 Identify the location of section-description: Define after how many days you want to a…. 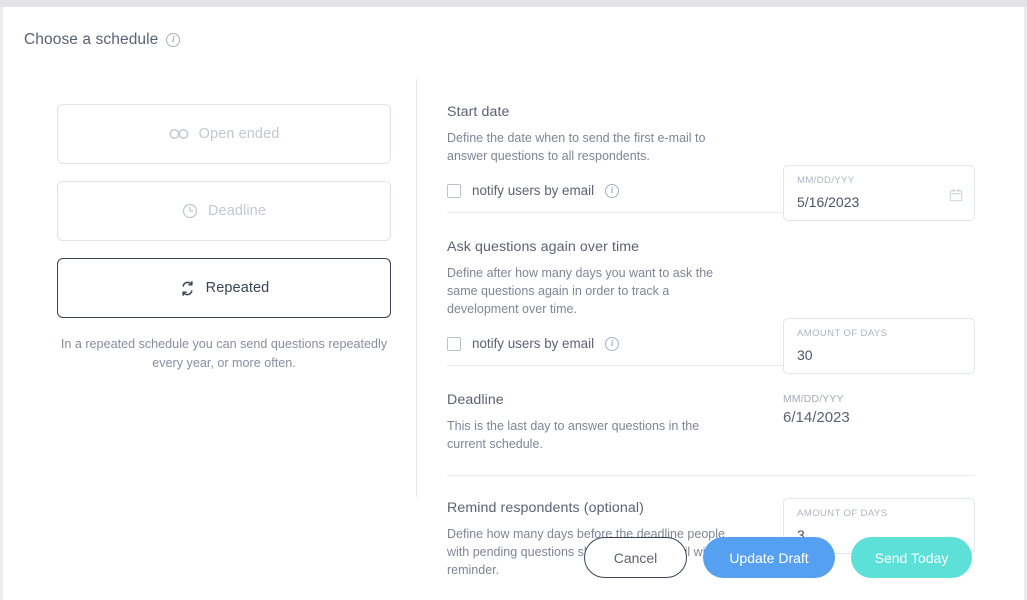
(580, 291).